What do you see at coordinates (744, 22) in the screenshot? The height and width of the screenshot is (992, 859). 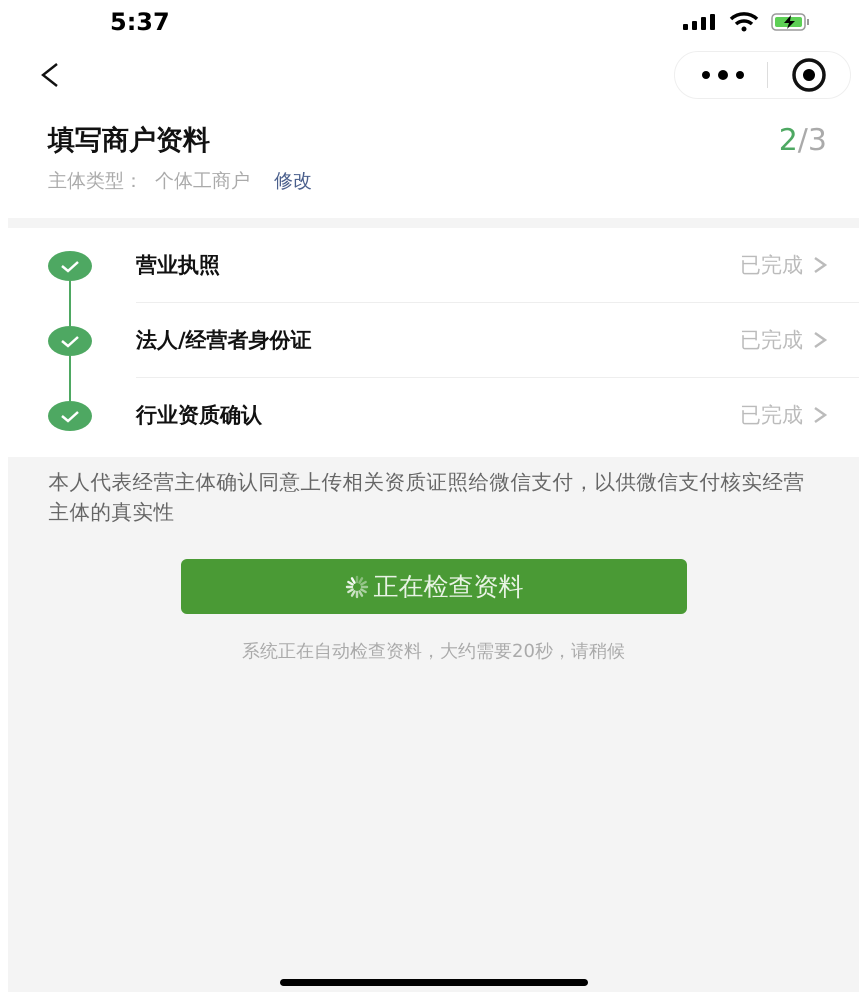 I see `wifi-icon` at bounding box center [744, 22].